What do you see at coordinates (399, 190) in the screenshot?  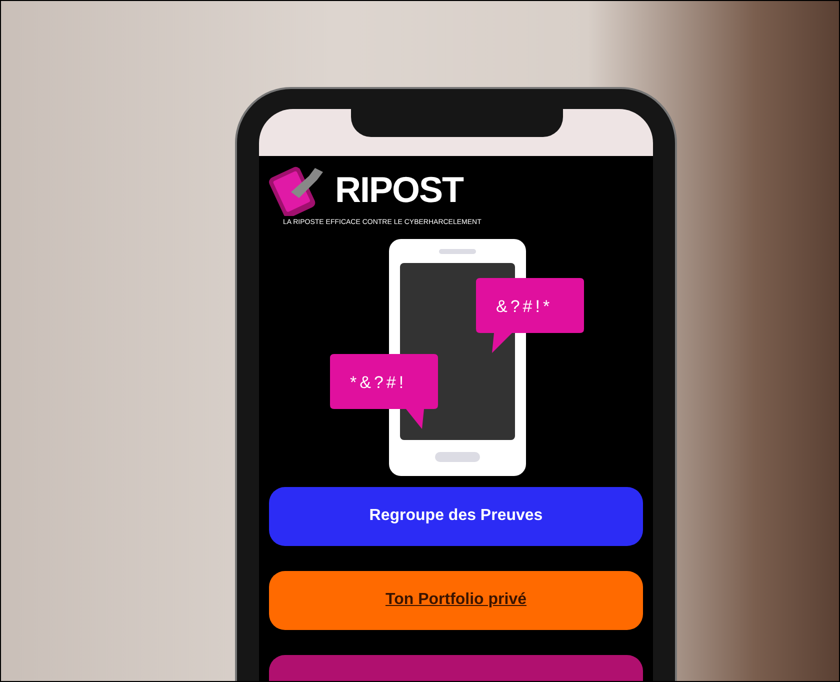 I see `app-title: RIPOST` at bounding box center [399, 190].